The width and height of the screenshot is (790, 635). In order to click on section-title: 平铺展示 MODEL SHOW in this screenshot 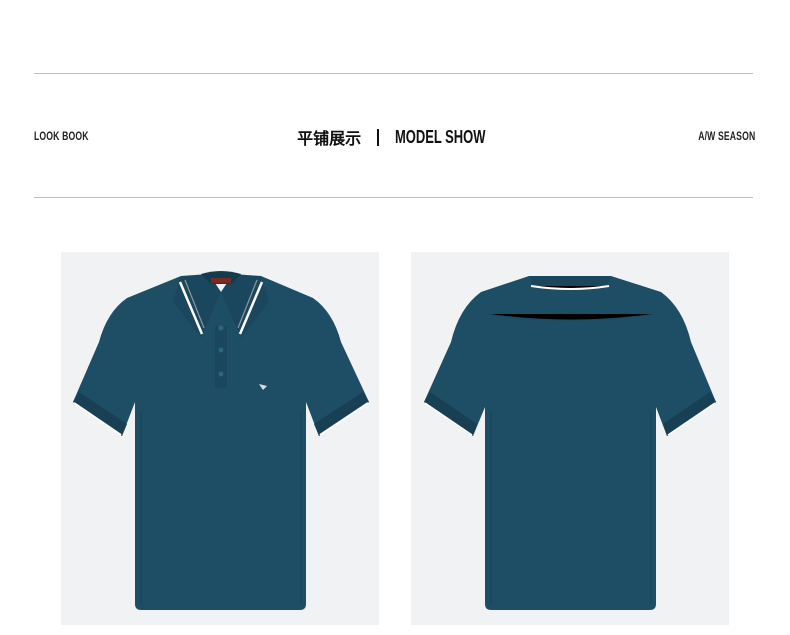, I will do `click(395, 137)`.